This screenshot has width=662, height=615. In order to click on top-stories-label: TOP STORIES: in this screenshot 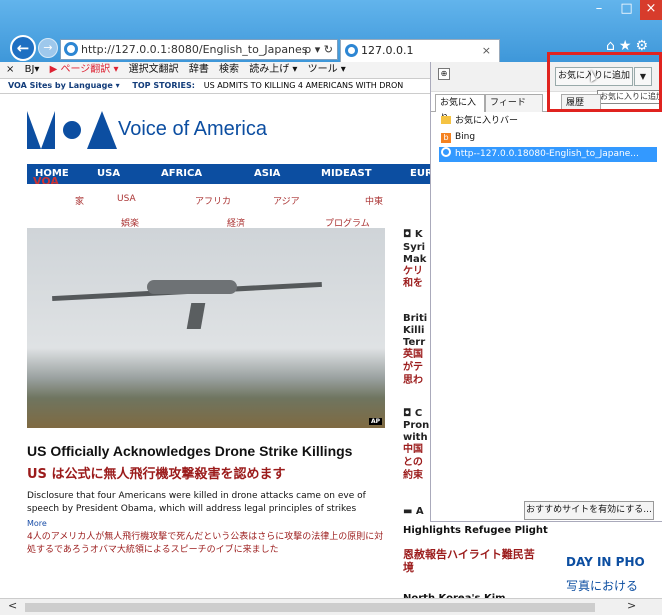, I will do `click(163, 85)`.